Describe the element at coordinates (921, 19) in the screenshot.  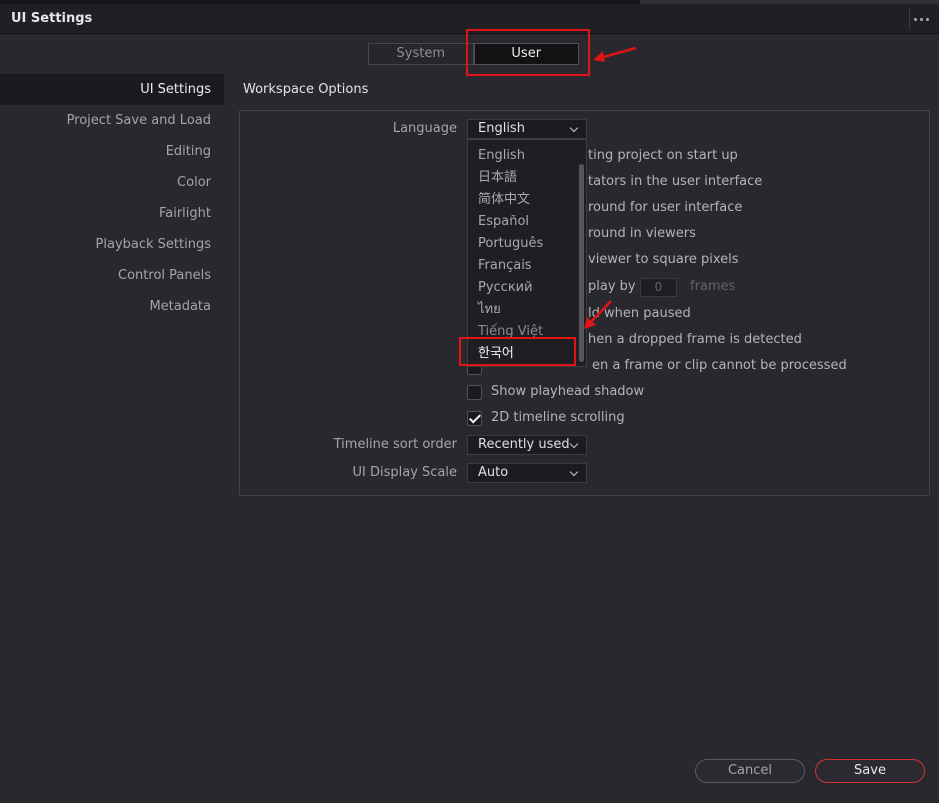
I see `more-options-icon` at that location.